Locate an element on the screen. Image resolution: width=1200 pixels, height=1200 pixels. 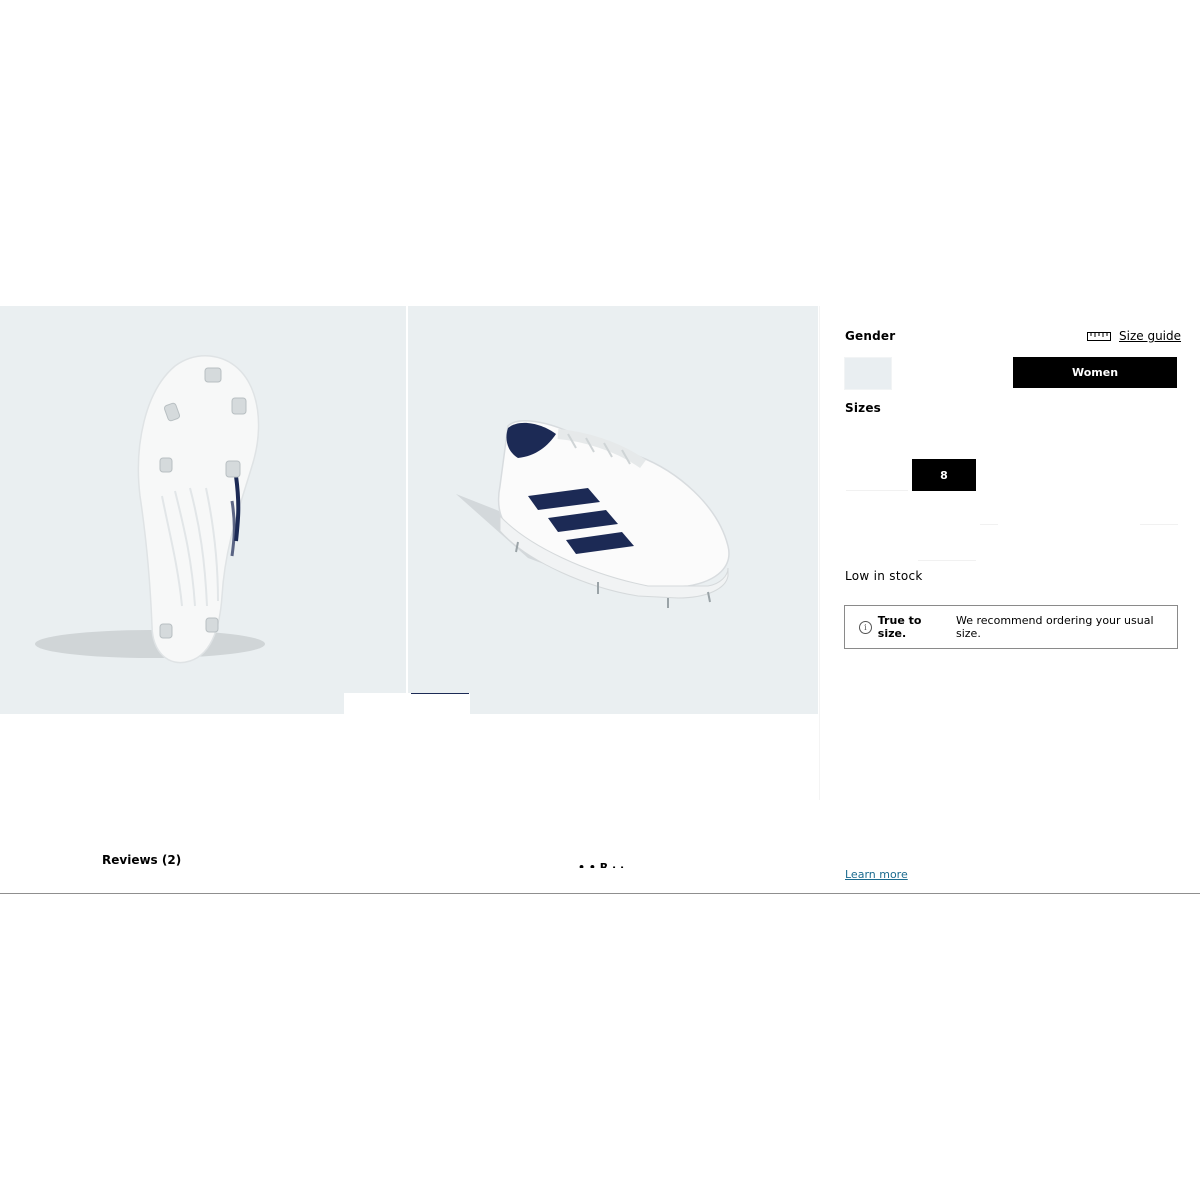
product-image-sole is located at coordinates (203, 510).